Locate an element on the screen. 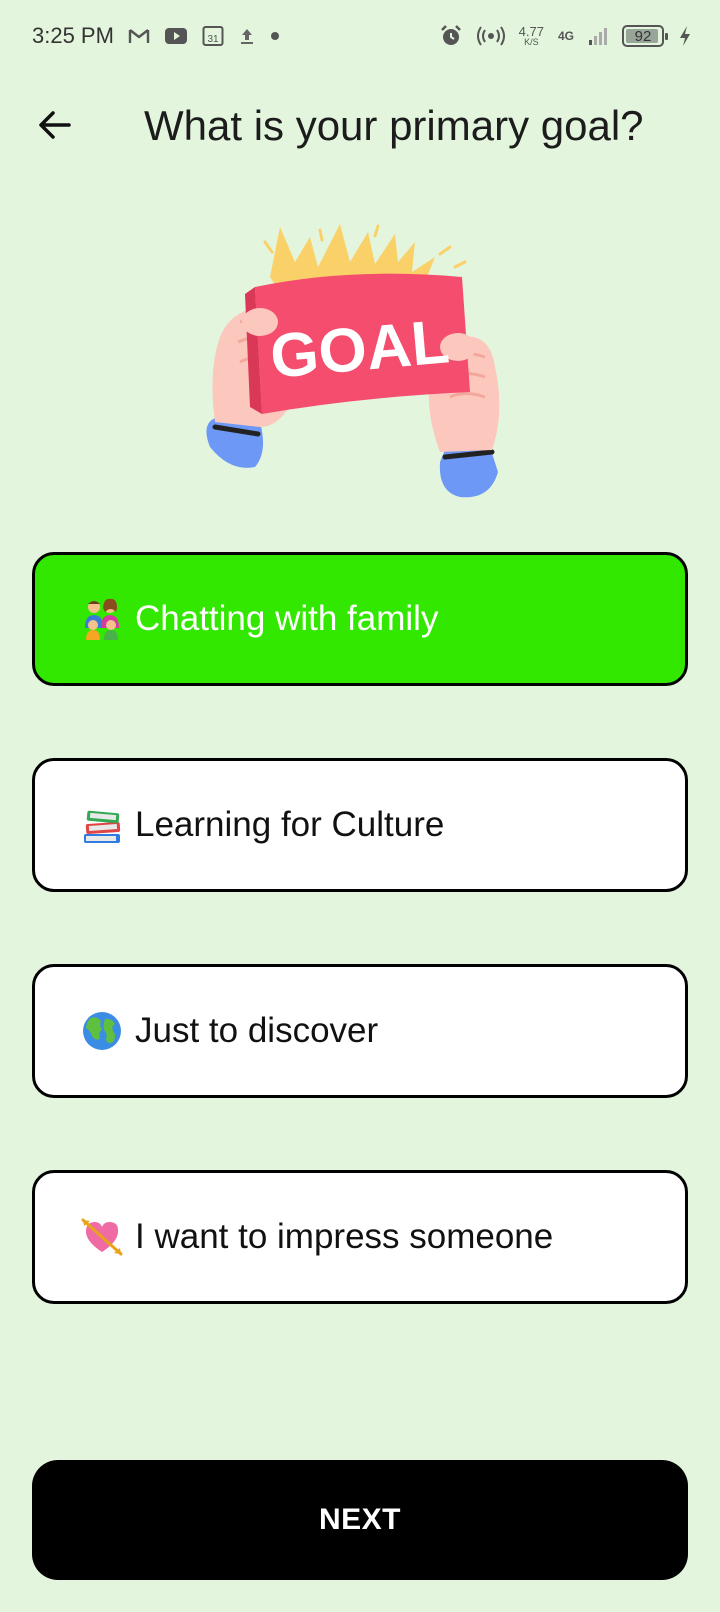 The width and height of the screenshot is (720, 1612). youtube-icon is located at coordinates (176, 36).